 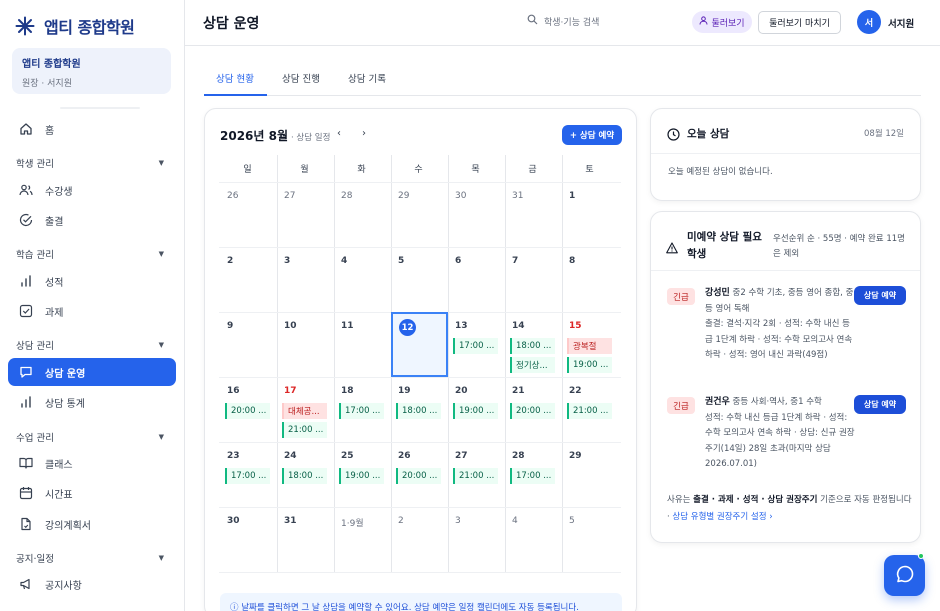 What do you see at coordinates (301, 78) in the screenshot?
I see `tab-counsel-progress: 상담 진행` at bounding box center [301, 78].